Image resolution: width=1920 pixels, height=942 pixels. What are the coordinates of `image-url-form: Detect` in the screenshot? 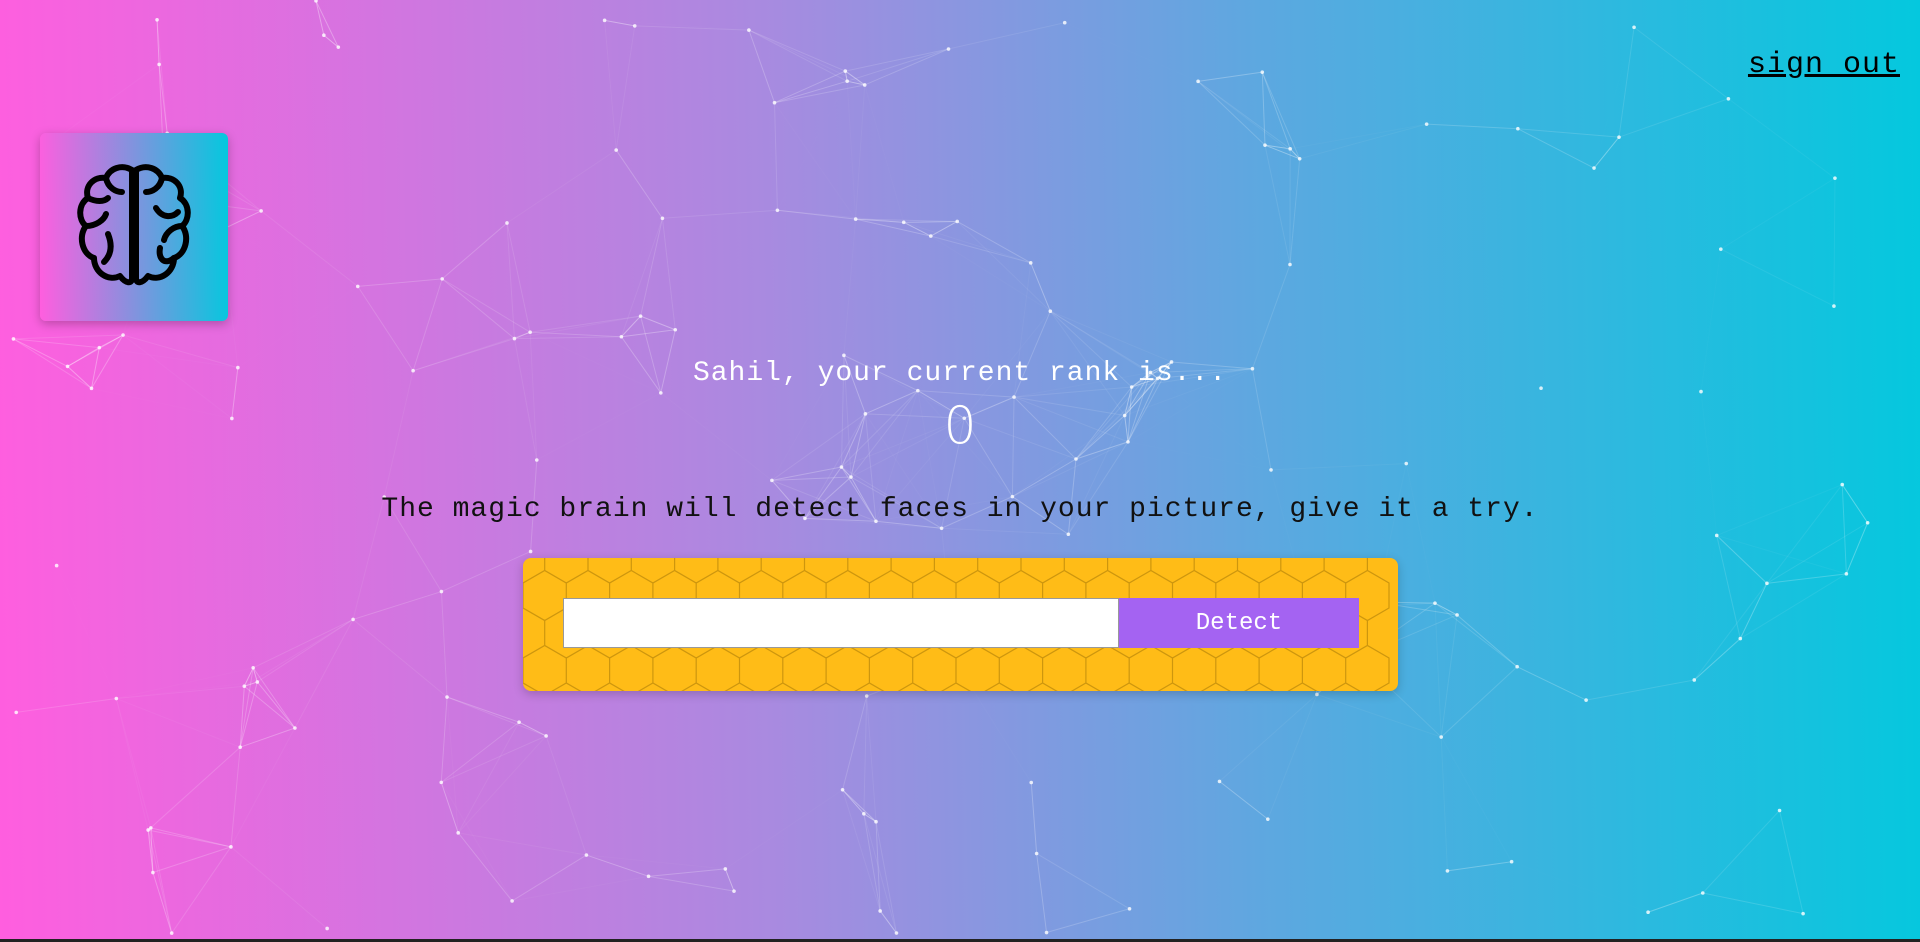 It's located at (960, 624).